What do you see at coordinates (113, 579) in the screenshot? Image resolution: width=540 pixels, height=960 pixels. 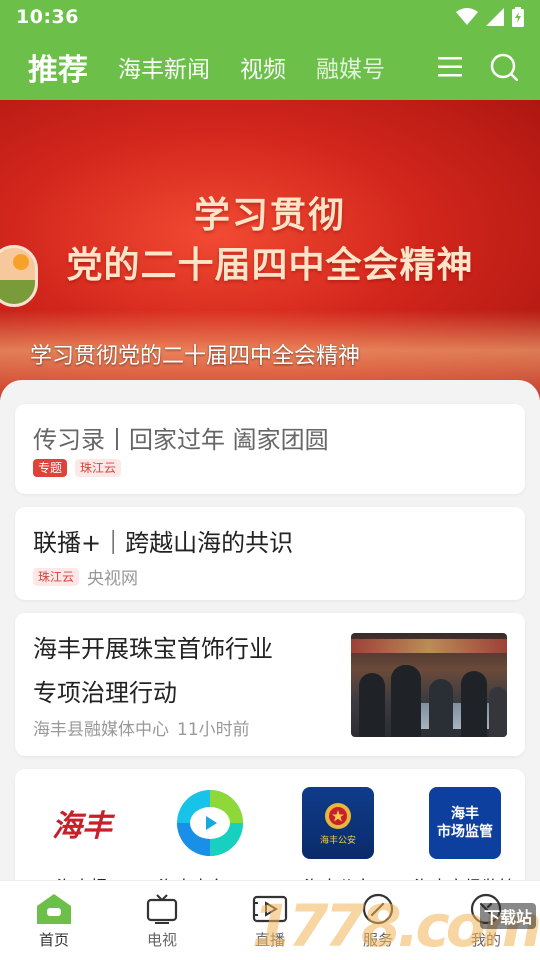 I see `news-source: 央视网` at bounding box center [113, 579].